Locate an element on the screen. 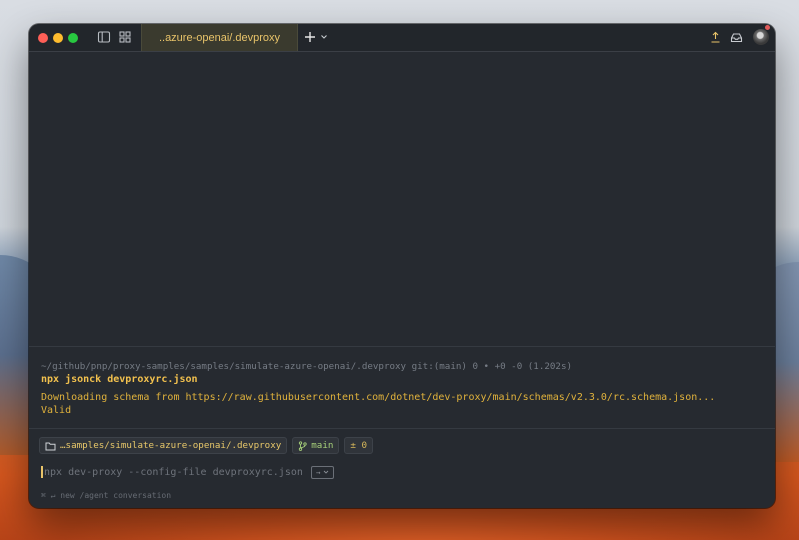 The image size is (799, 540). avatar is located at coordinates (761, 37).